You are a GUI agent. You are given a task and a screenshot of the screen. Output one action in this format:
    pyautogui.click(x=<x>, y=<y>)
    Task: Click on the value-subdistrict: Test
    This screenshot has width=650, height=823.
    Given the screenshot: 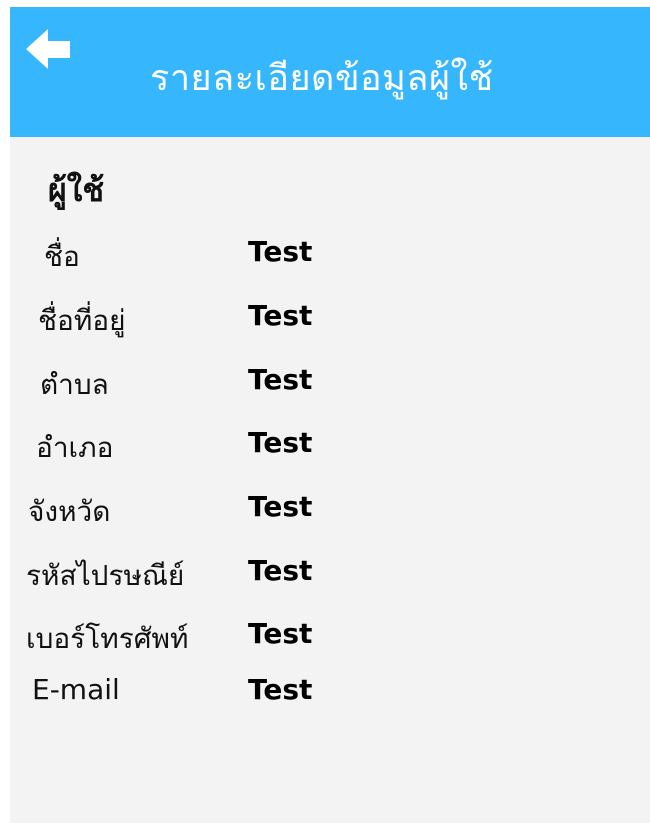 What is the action you would take?
    pyautogui.click(x=280, y=379)
    